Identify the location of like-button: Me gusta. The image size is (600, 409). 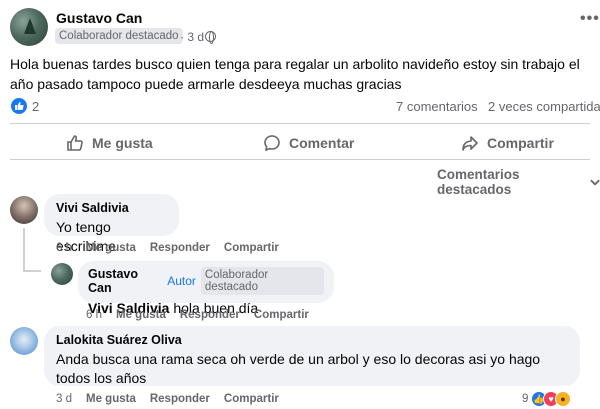
(109, 143).